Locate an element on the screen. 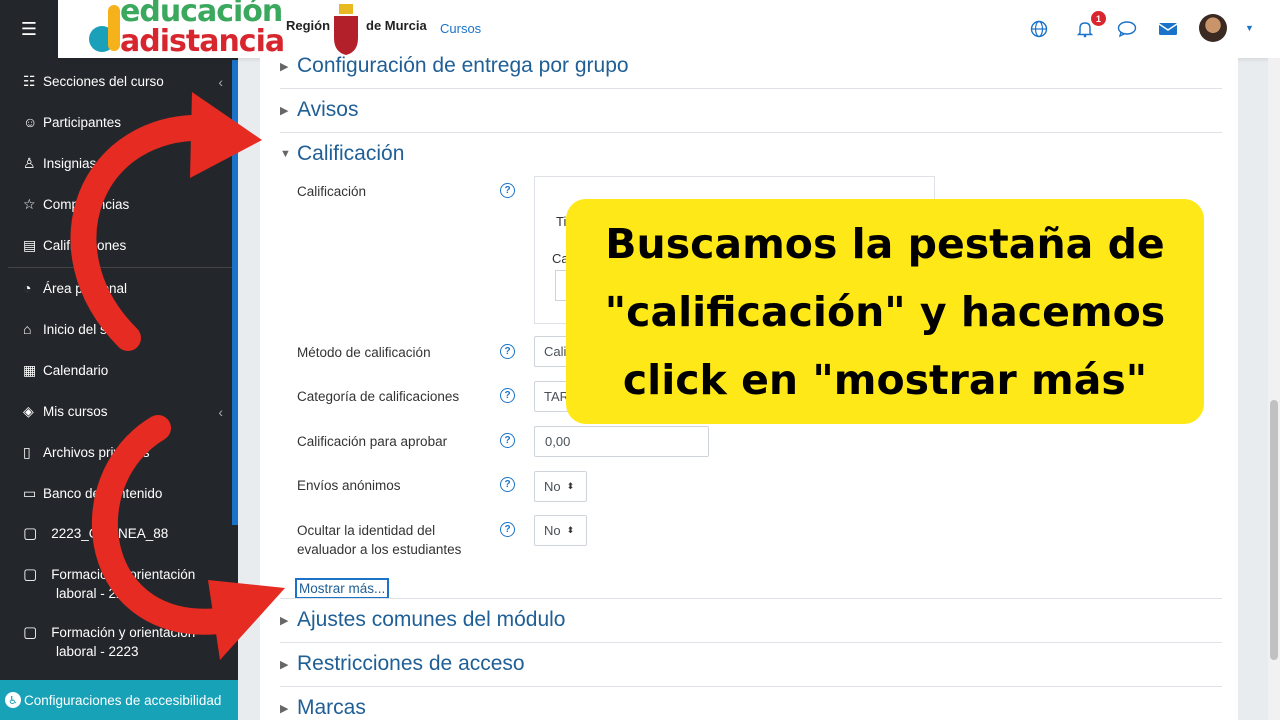 The image size is (1280, 720). pass-grade-label: Calificación para aprobar is located at coordinates (372, 441).